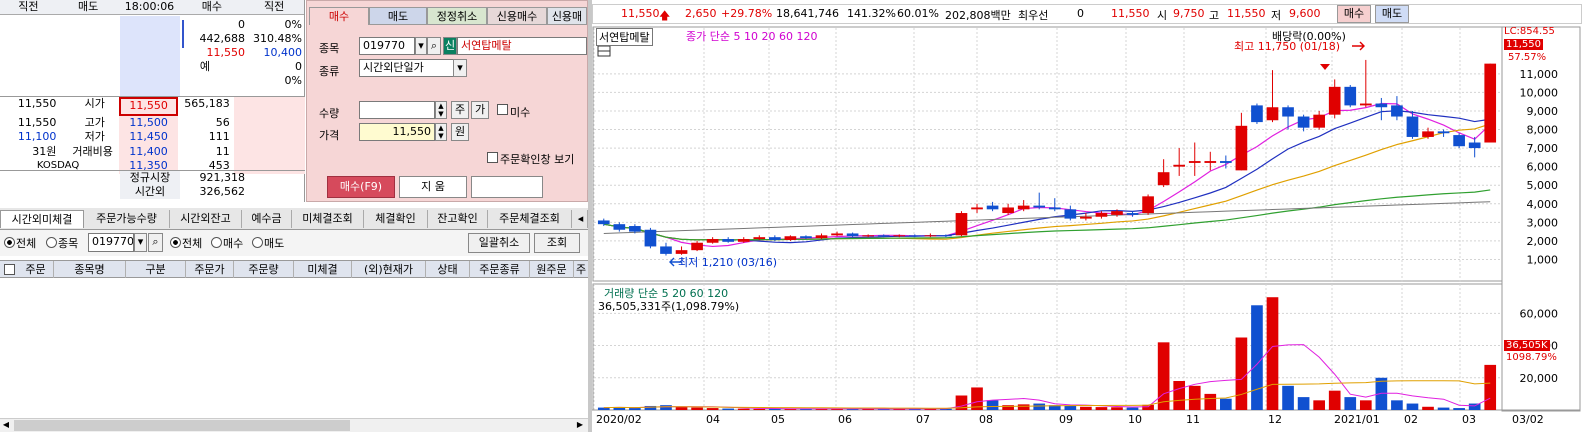 This screenshot has height=435, width=1582. Describe the element at coordinates (1193, 419) in the screenshot. I see `x-tick-label: 11` at that location.